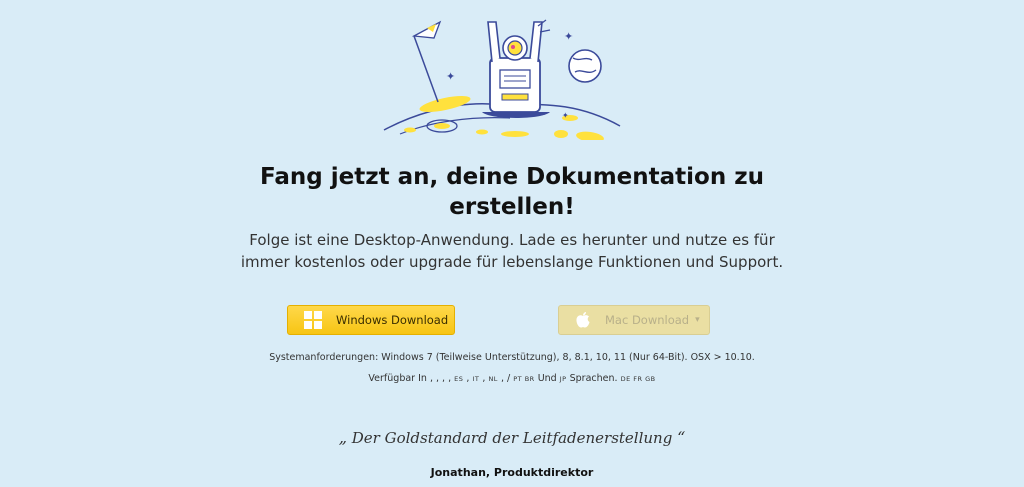  What do you see at coordinates (410, 378) in the screenshot?
I see `languages-prefix: Verfügbar In , , , ,` at bounding box center [410, 378].